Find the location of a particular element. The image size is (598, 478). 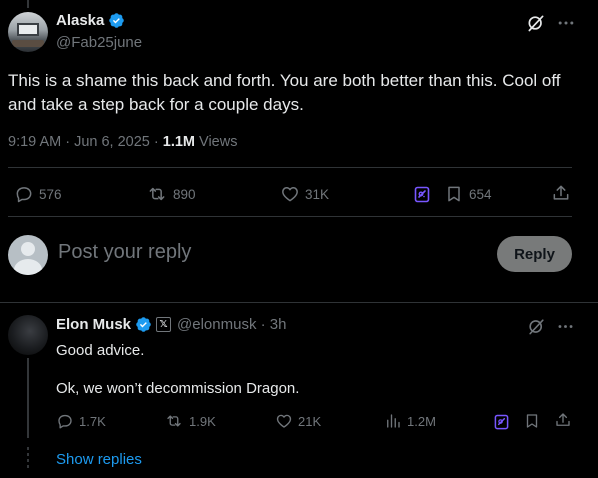

views-count: 1.1M is located at coordinates (179, 142).